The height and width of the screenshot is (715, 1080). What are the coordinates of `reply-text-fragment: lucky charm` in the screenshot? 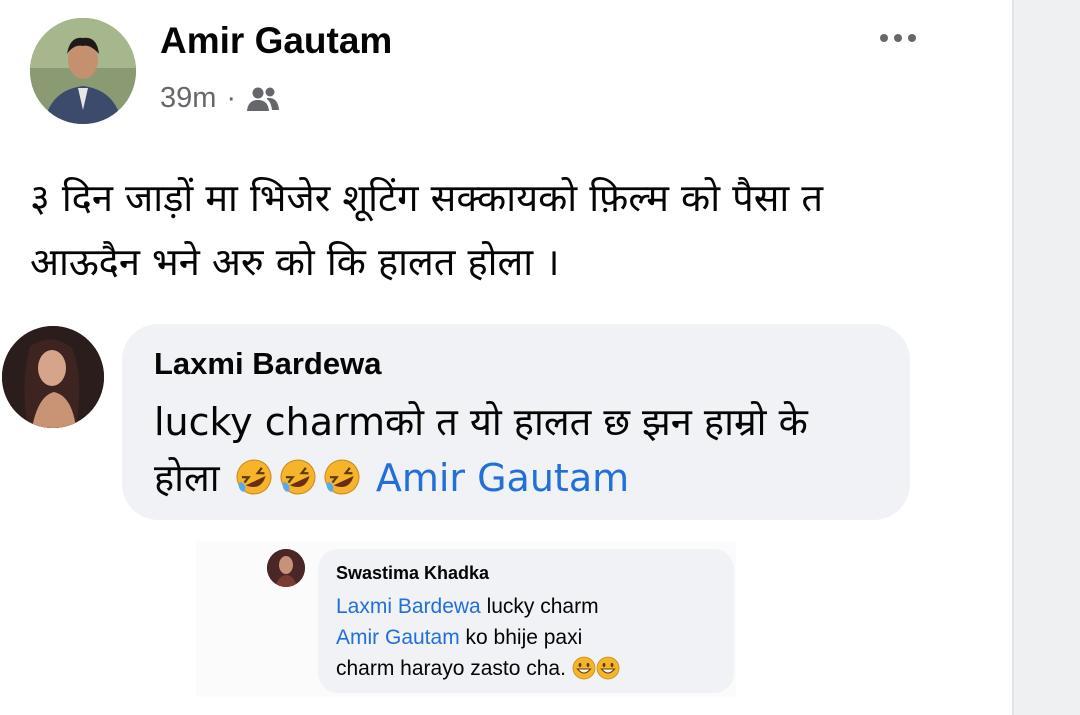 It's located at (539, 606).